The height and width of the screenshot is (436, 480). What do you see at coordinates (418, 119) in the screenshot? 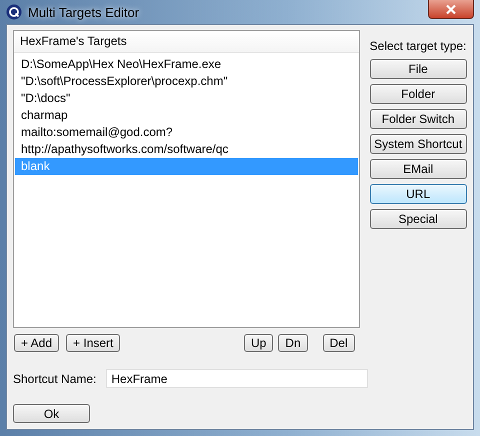
I see `target-type-button: Folder Switch` at bounding box center [418, 119].